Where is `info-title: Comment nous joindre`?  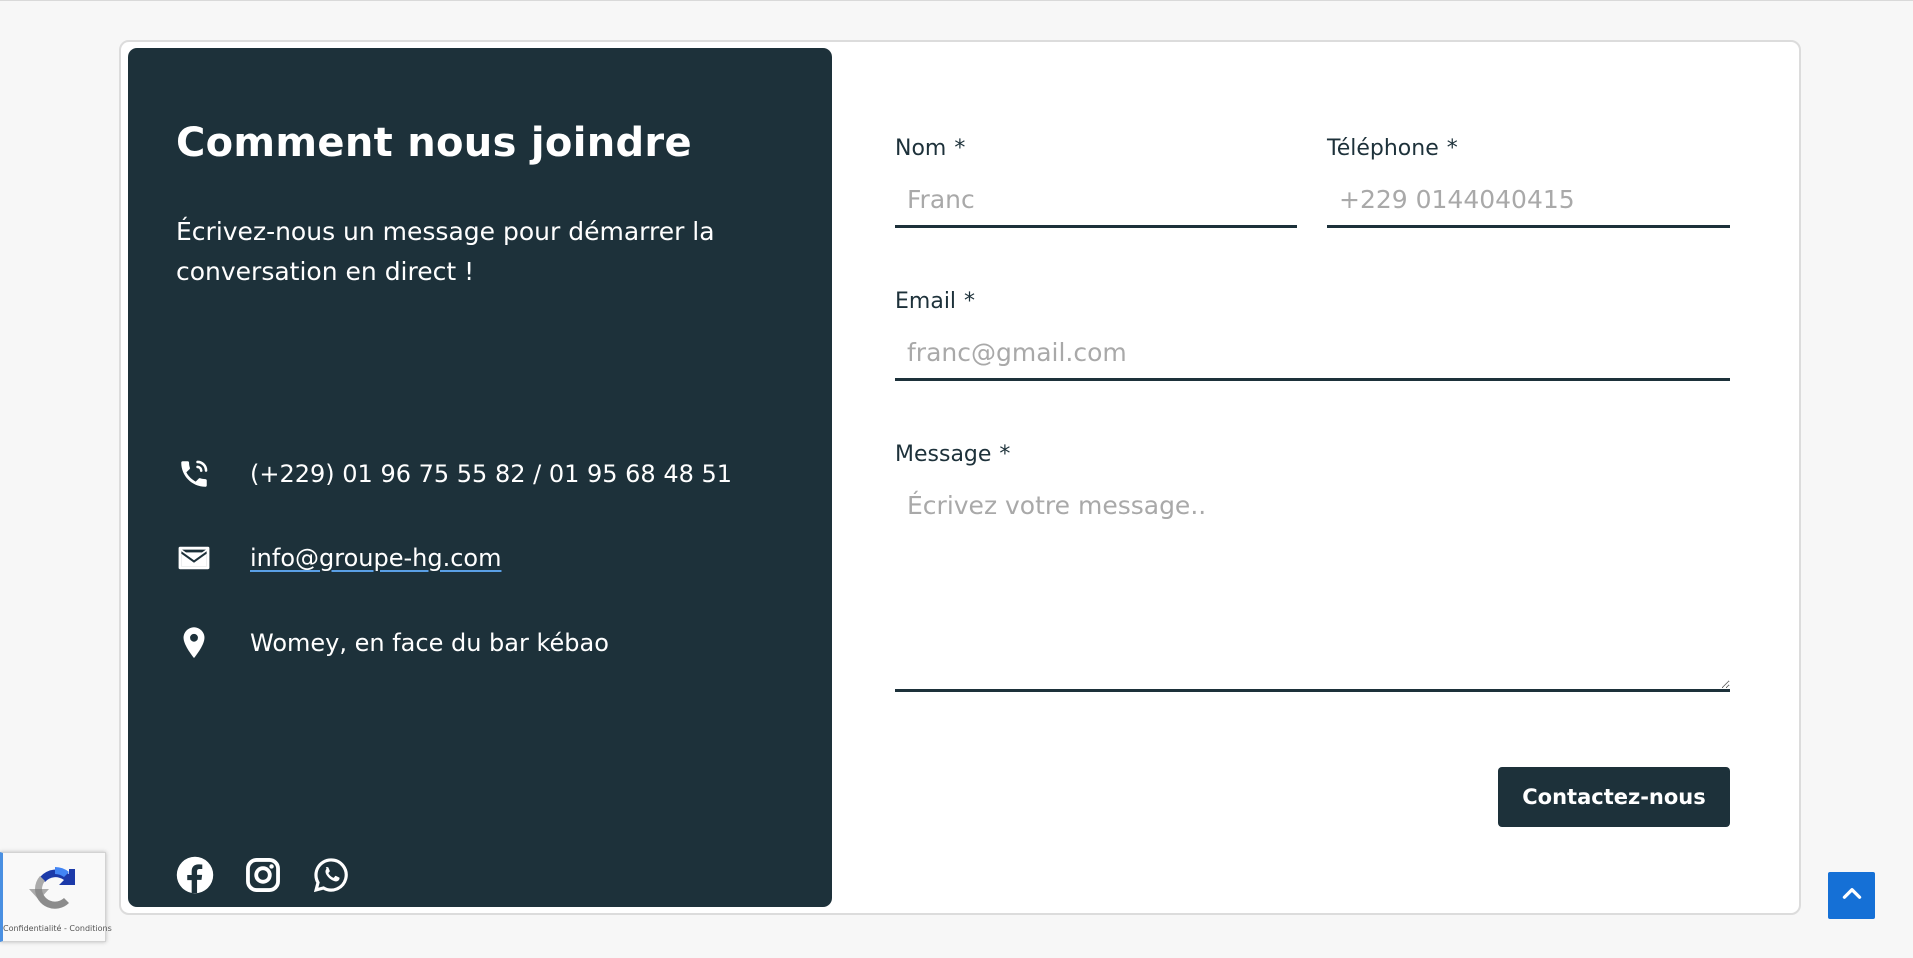 info-title: Comment nous joindre is located at coordinates (434, 143).